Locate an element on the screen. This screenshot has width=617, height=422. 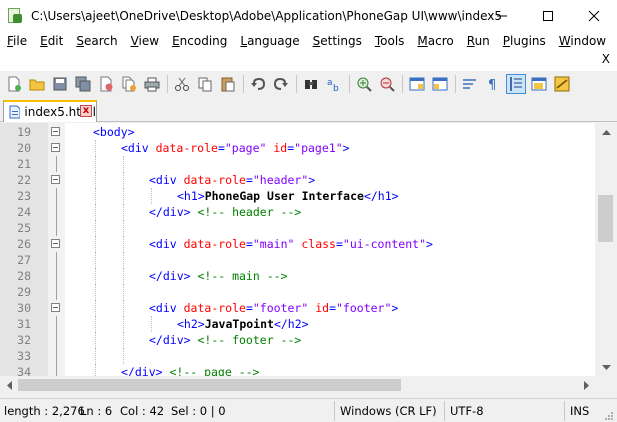
cut-button is located at coordinates (182, 84).